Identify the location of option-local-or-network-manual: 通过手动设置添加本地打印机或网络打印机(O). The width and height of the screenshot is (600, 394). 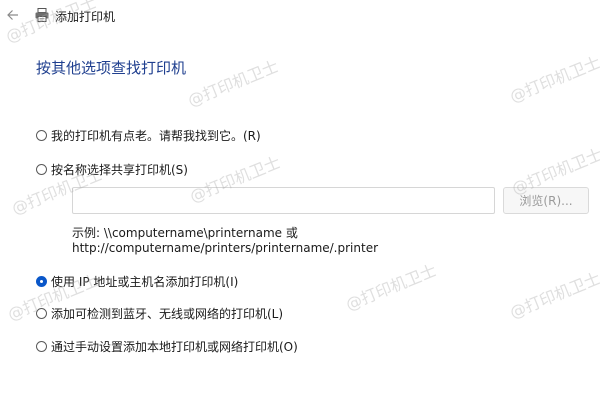
(167, 346).